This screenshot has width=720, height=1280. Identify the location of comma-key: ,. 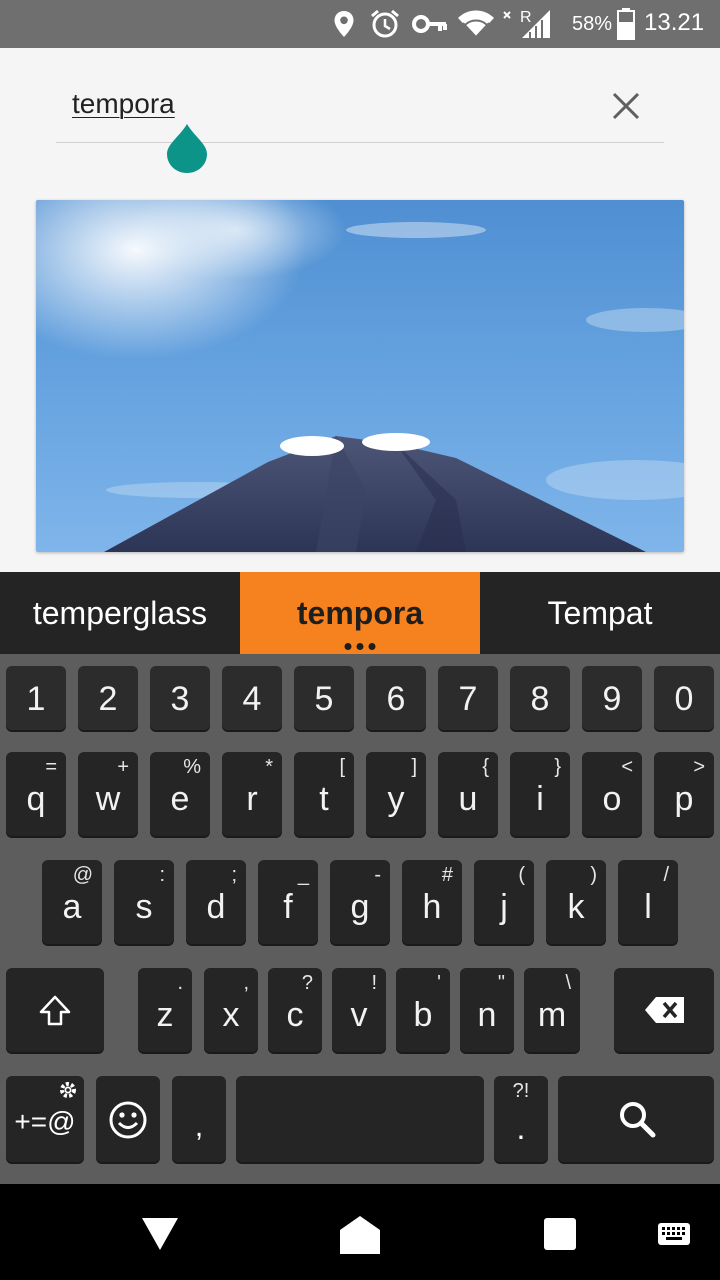
(199, 1119).